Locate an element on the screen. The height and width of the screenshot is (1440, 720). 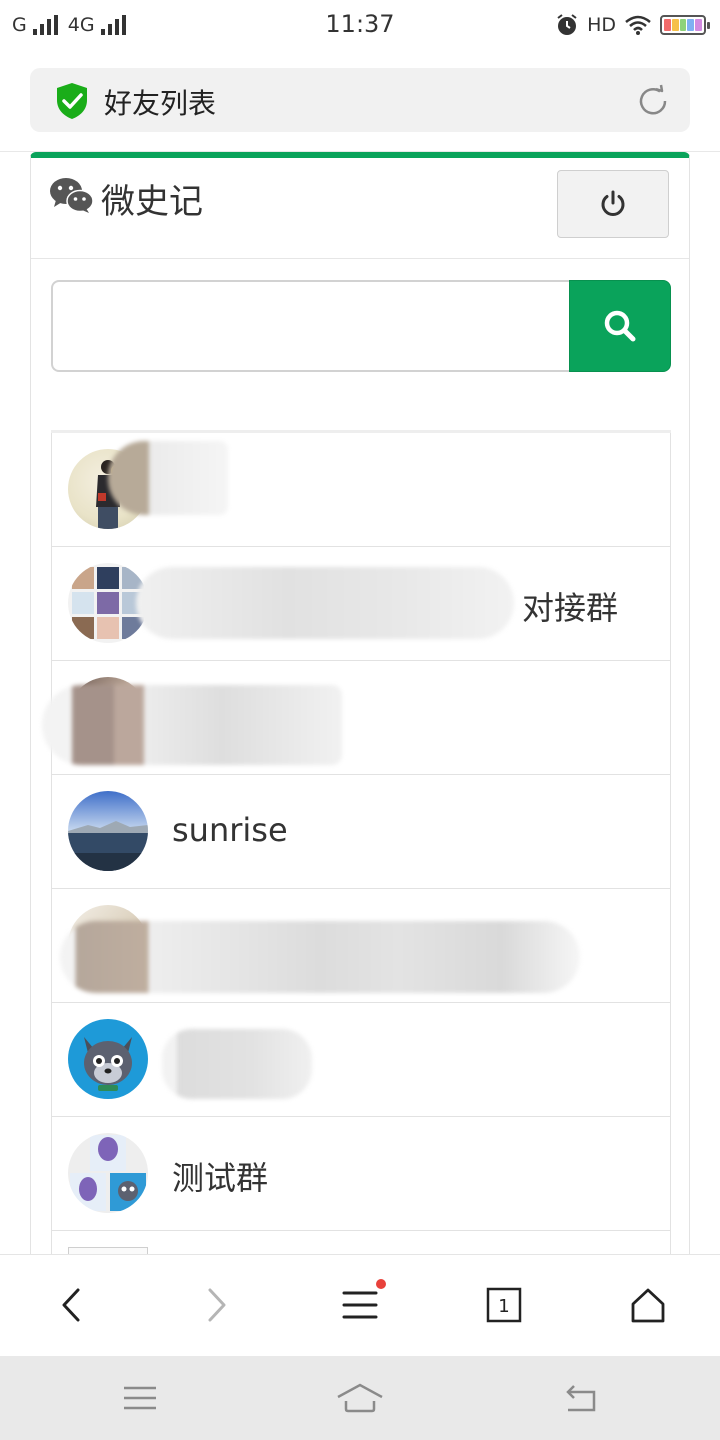
contact-name: sunrise is located at coordinates (230, 830).